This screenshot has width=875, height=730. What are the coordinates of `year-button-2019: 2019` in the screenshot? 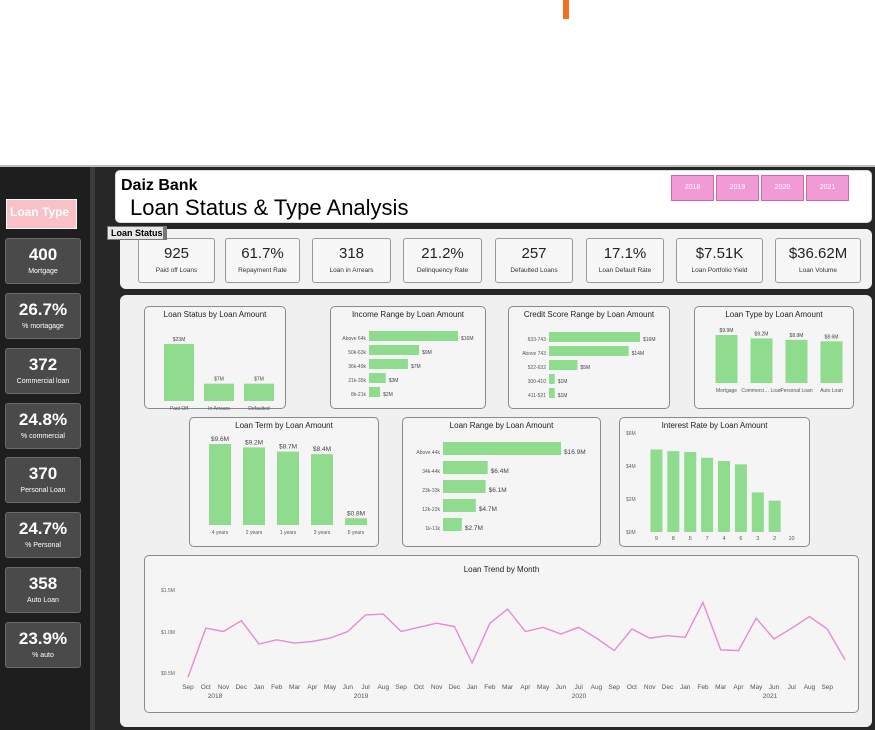 It's located at (737, 188).